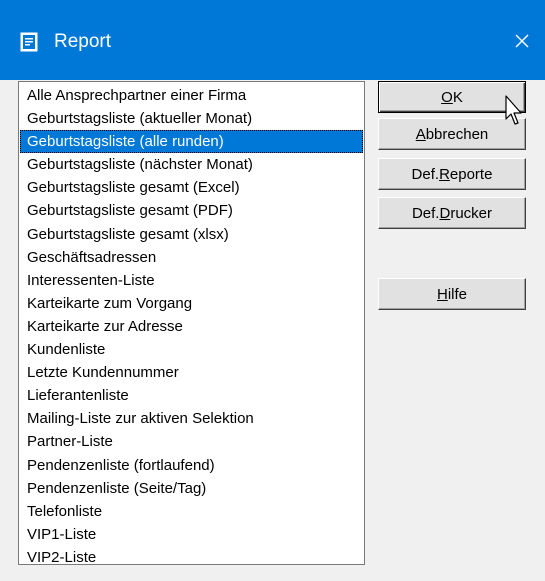 The height and width of the screenshot is (581, 545). I want to click on list-item: Geburtstagsliste (alle runden), so click(191, 142).